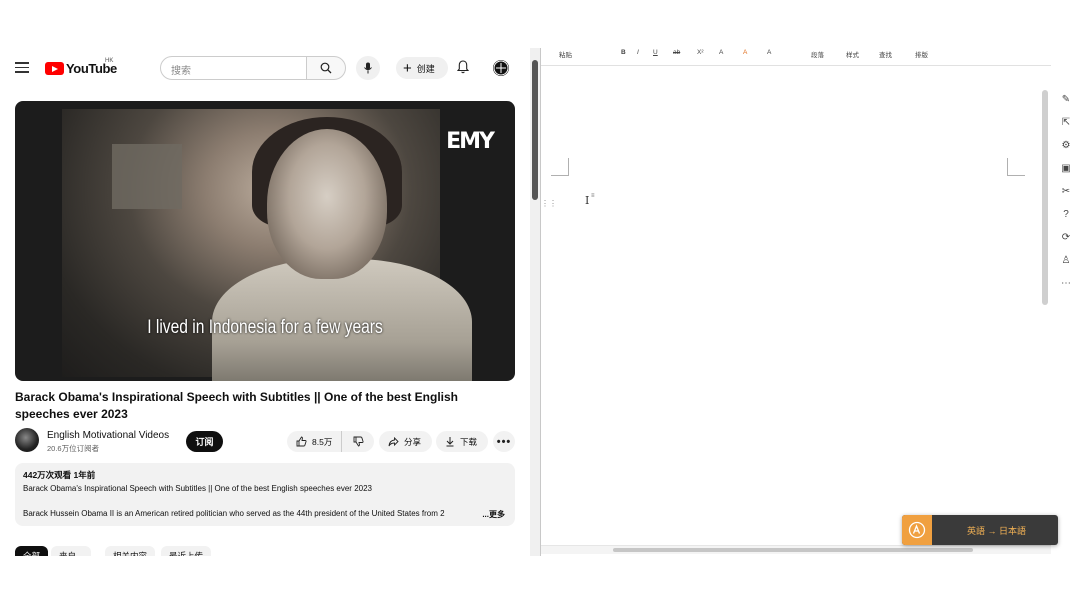 This screenshot has height=608, width=1080. Describe the element at coordinates (186, 551) in the screenshot. I see `chip-recent: 最近上传` at that location.